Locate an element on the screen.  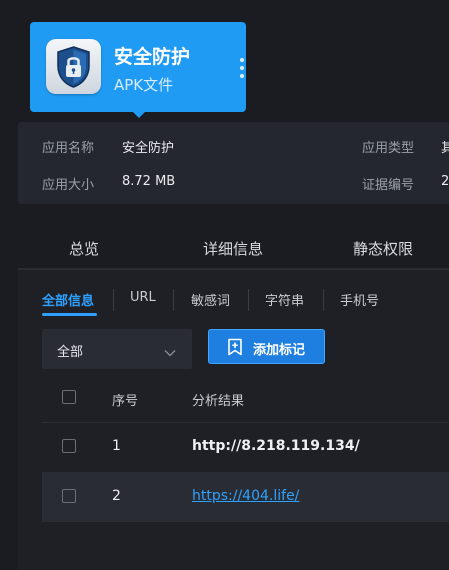
table-divider is located at coordinates (245, 422).